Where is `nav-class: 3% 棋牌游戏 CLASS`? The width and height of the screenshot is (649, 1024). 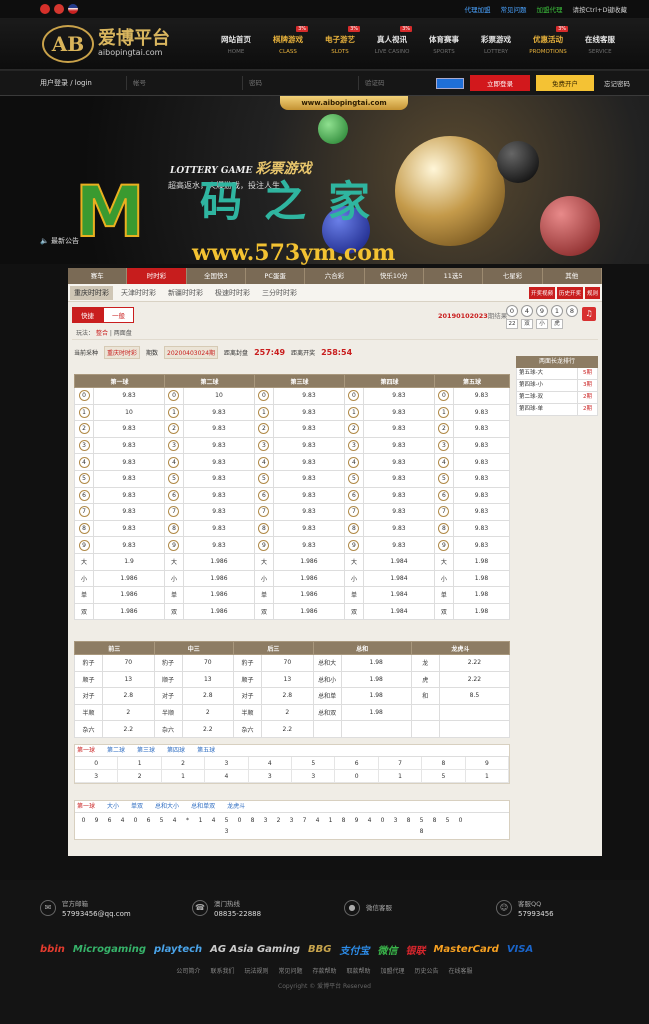
nav-class: 3% 棋牌游戏 CLASS is located at coordinates (288, 40).